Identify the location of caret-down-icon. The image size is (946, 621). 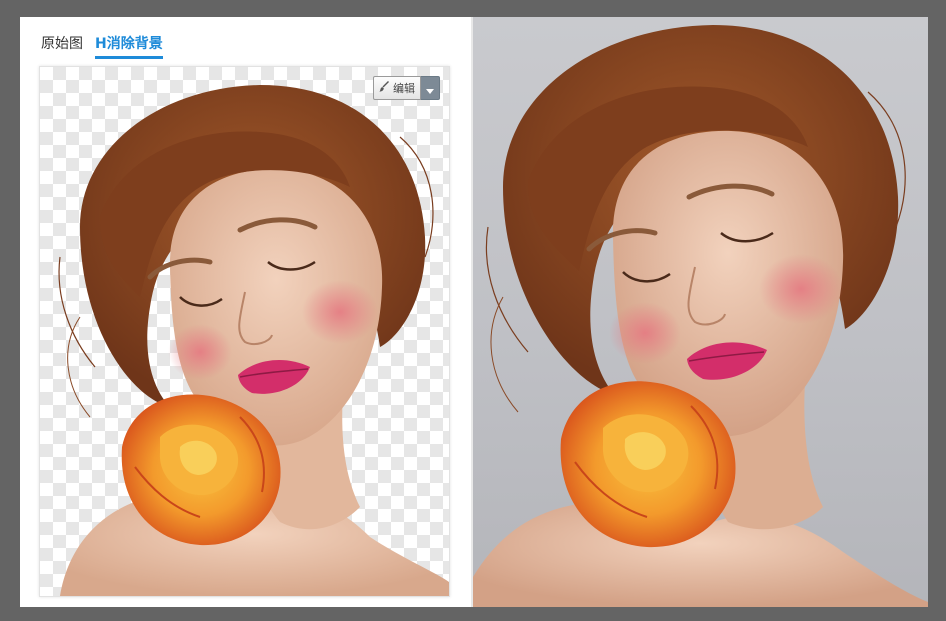
(430, 88).